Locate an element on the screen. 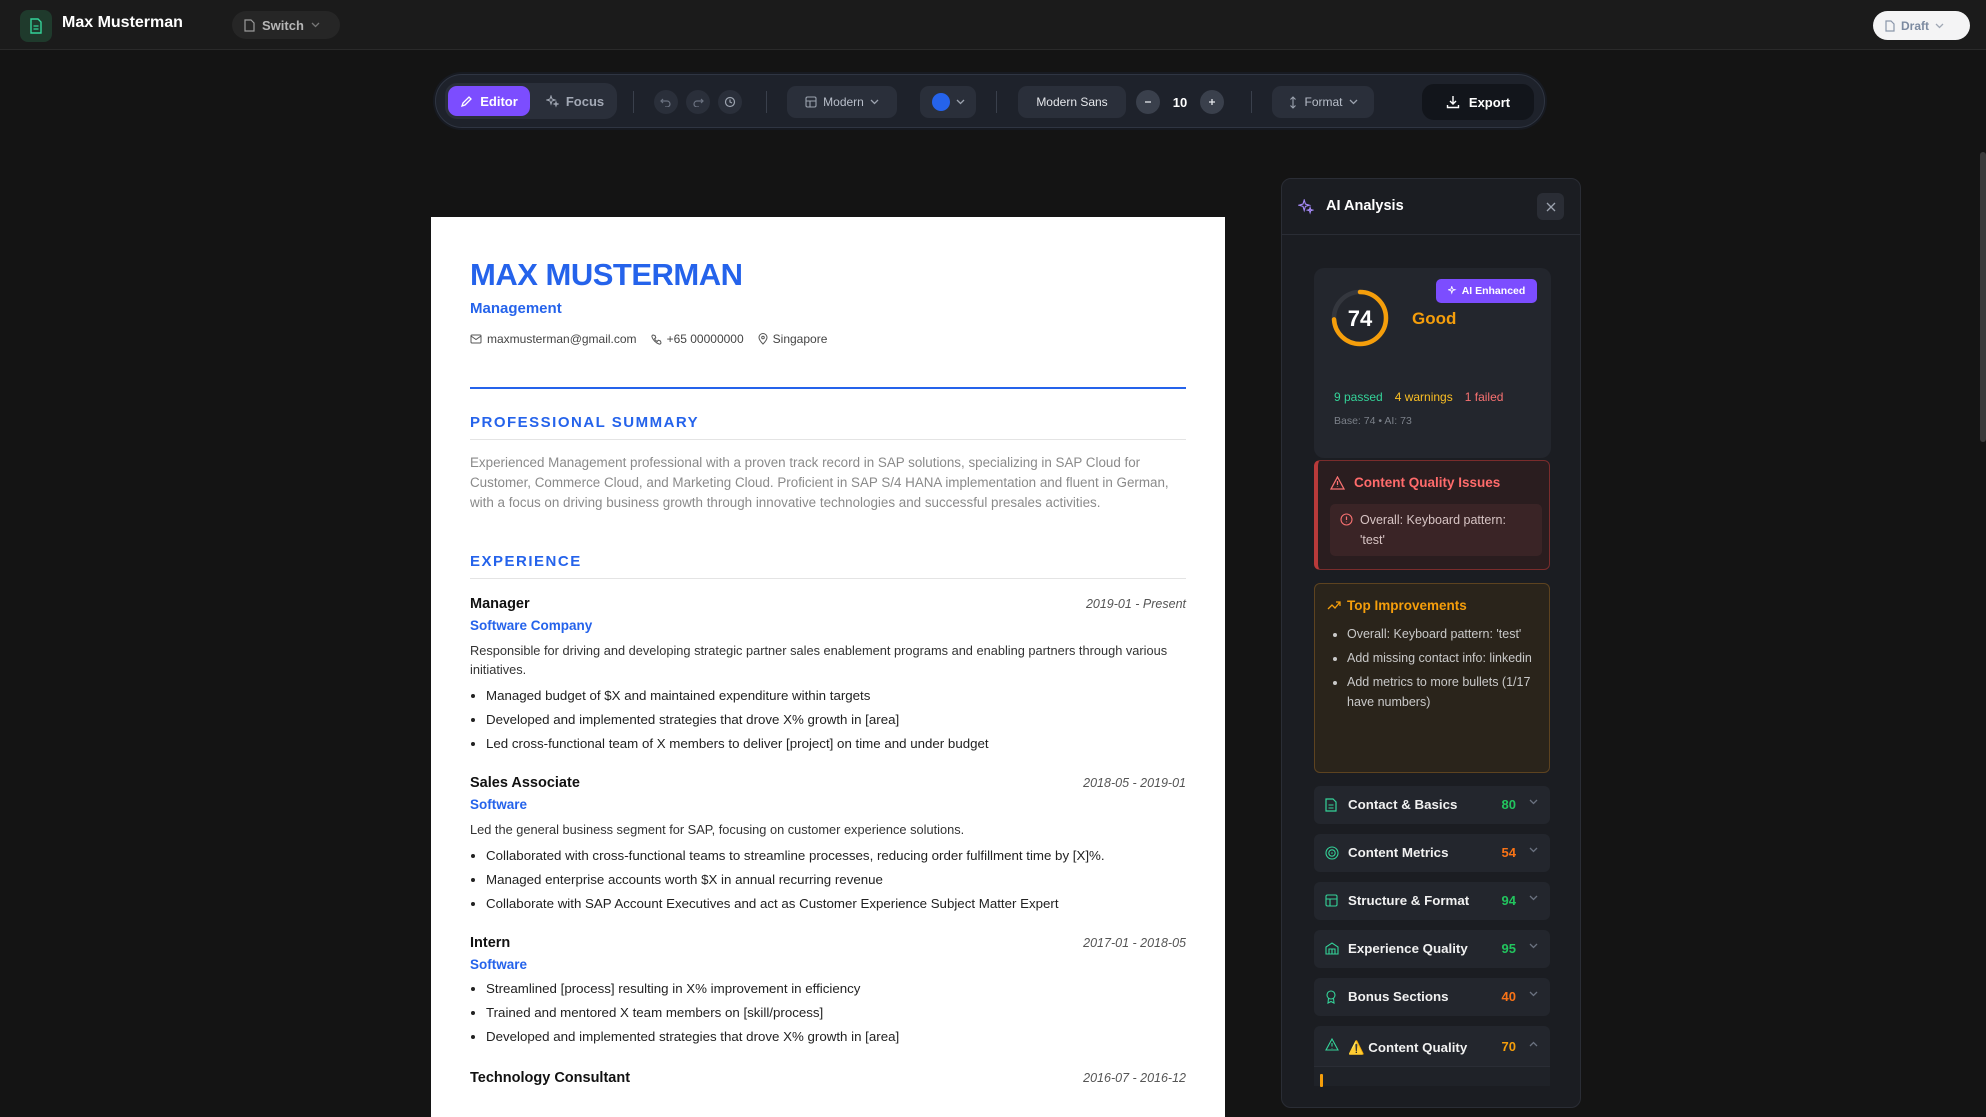  export-label: Export is located at coordinates (1489, 102).